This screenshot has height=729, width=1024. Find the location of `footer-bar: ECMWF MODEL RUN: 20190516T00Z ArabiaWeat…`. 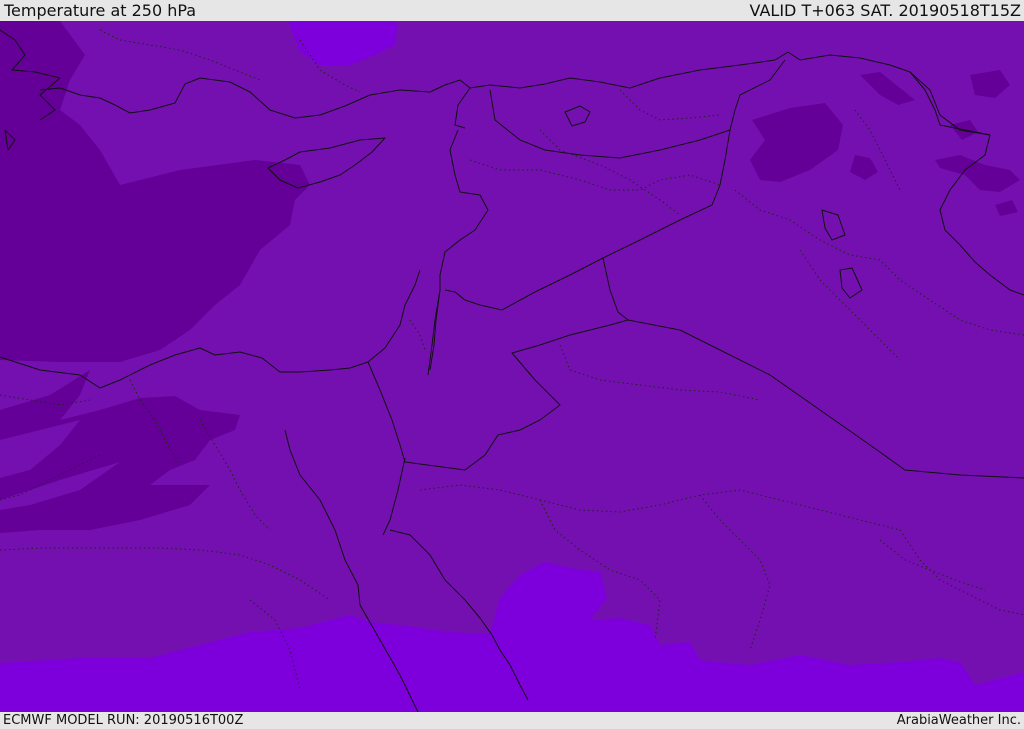

footer-bar: ECMWF MODEL RUN: 20190516T00Z ArabiaWeat… is located at coordinates (512, 720).